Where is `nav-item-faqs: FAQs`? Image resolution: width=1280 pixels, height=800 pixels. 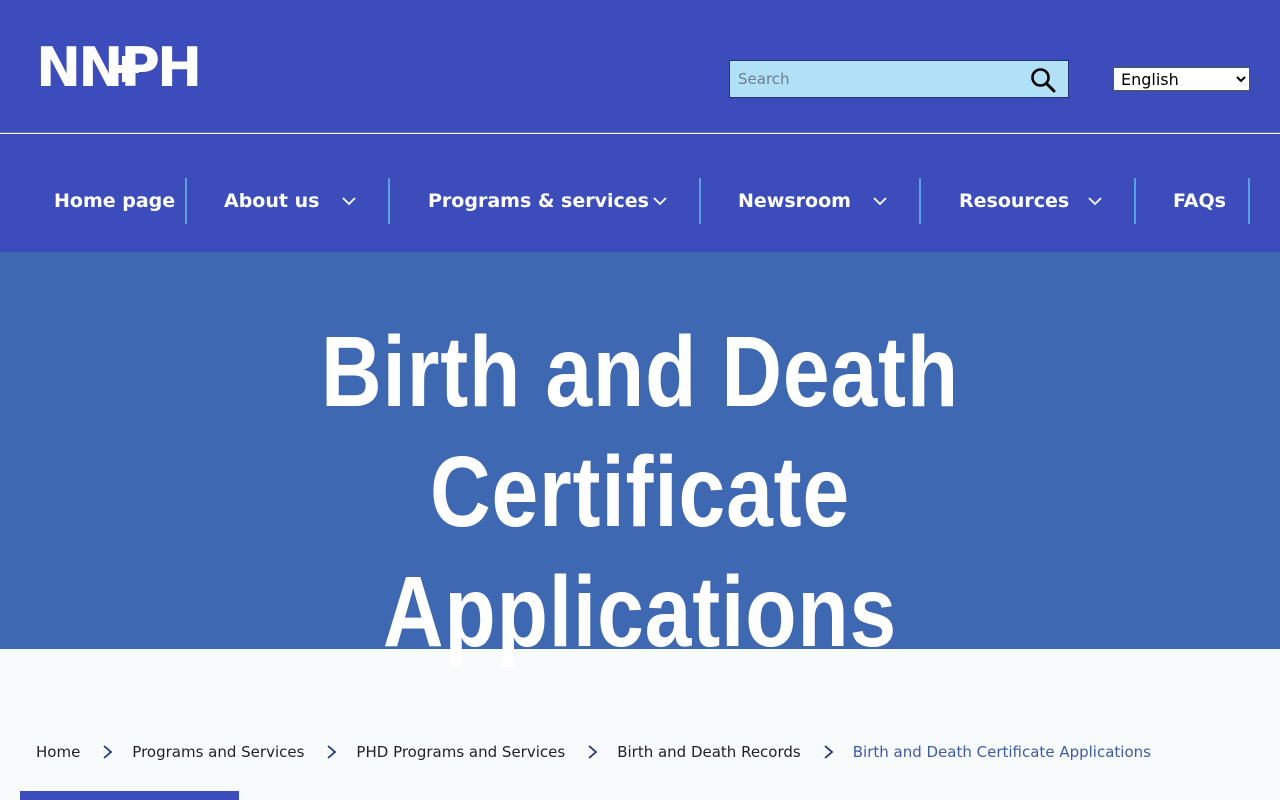 nav-item-faqs: FAQs is located at coordinates (1199, 201).